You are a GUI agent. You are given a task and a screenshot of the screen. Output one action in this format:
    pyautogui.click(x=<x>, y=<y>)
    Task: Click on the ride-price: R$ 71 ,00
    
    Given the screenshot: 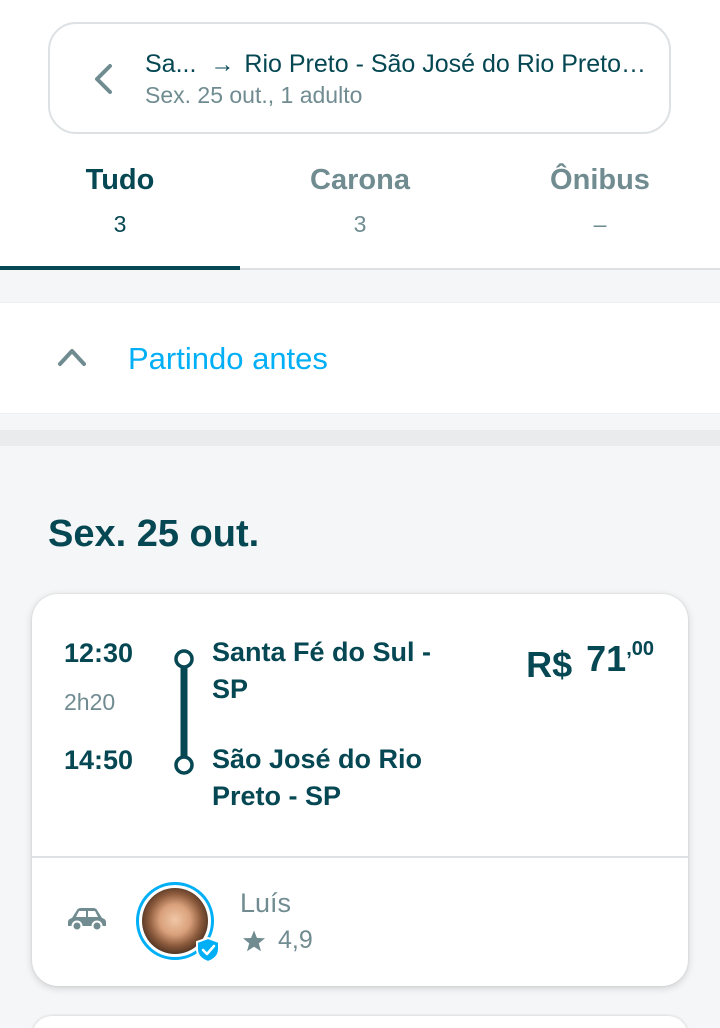 What is the action you would take?
    pyautogui.click(x=590, y=662)
    